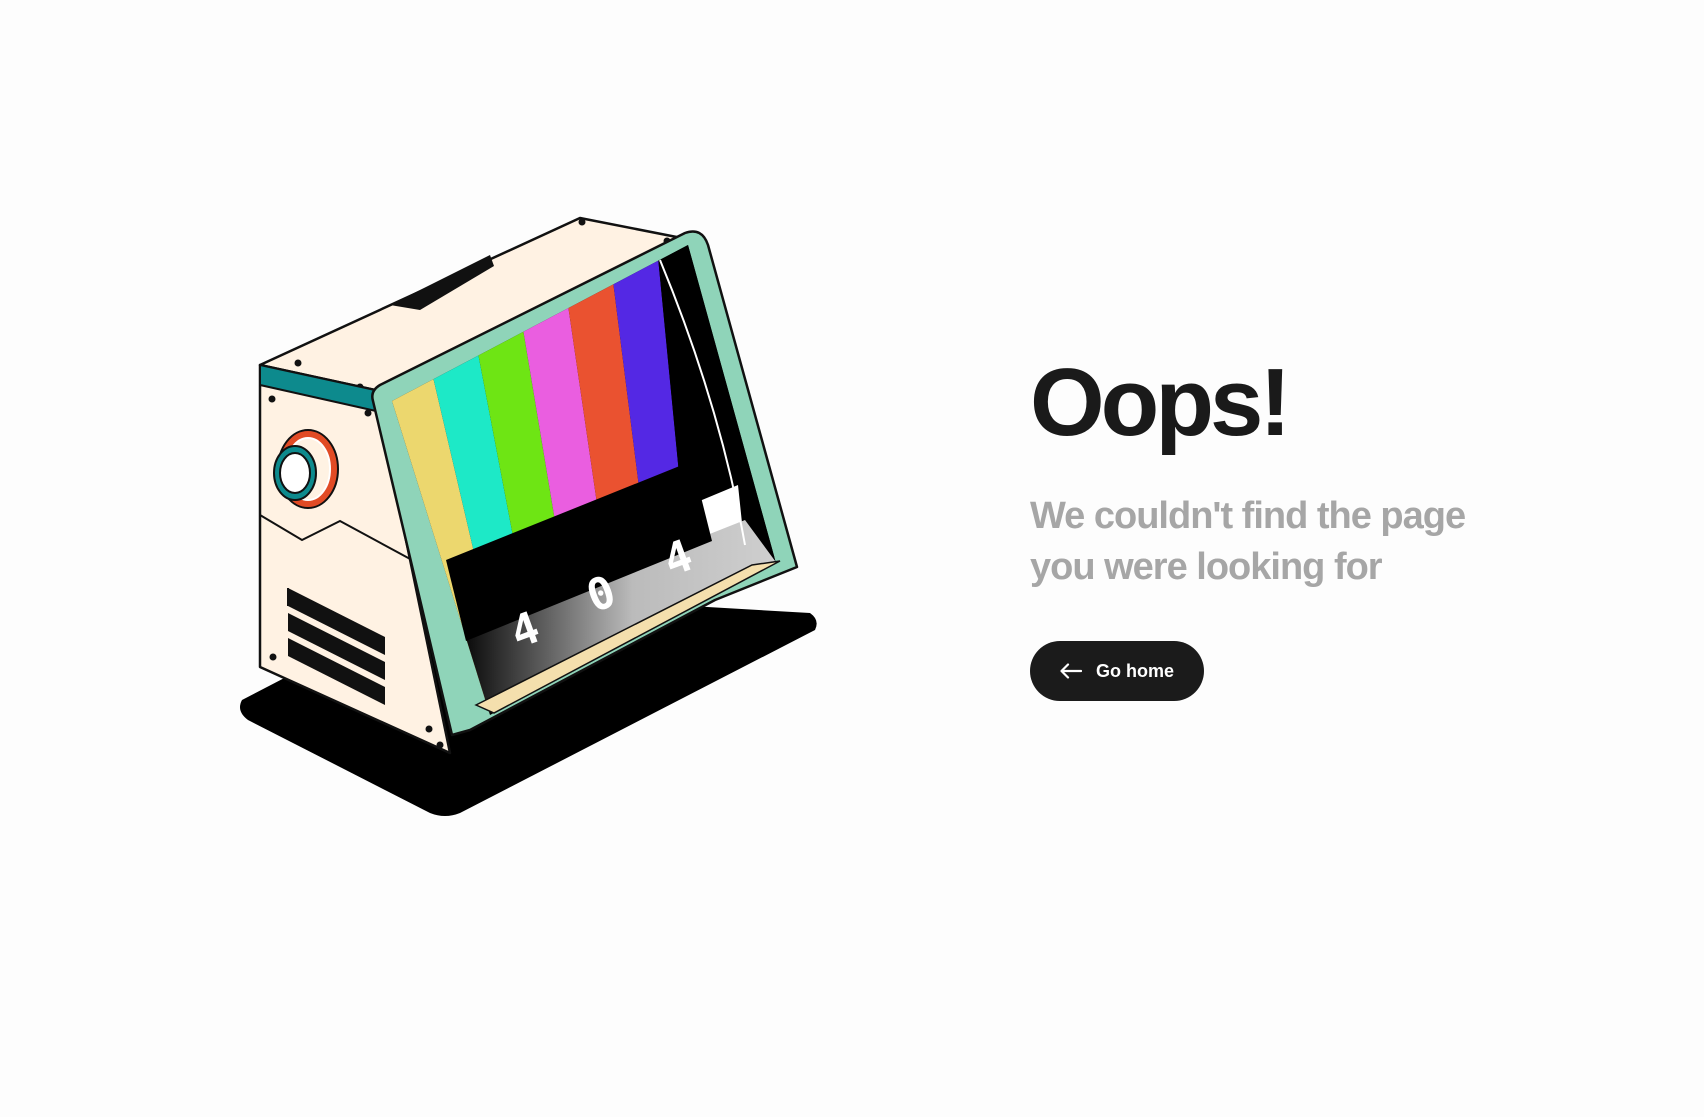 This screenshot has width=1704, height=1117. What do you see at coordinates (1160, 402) in the screenshot?
I see `page-title: Oops!` at bounding box center [1160, 402].